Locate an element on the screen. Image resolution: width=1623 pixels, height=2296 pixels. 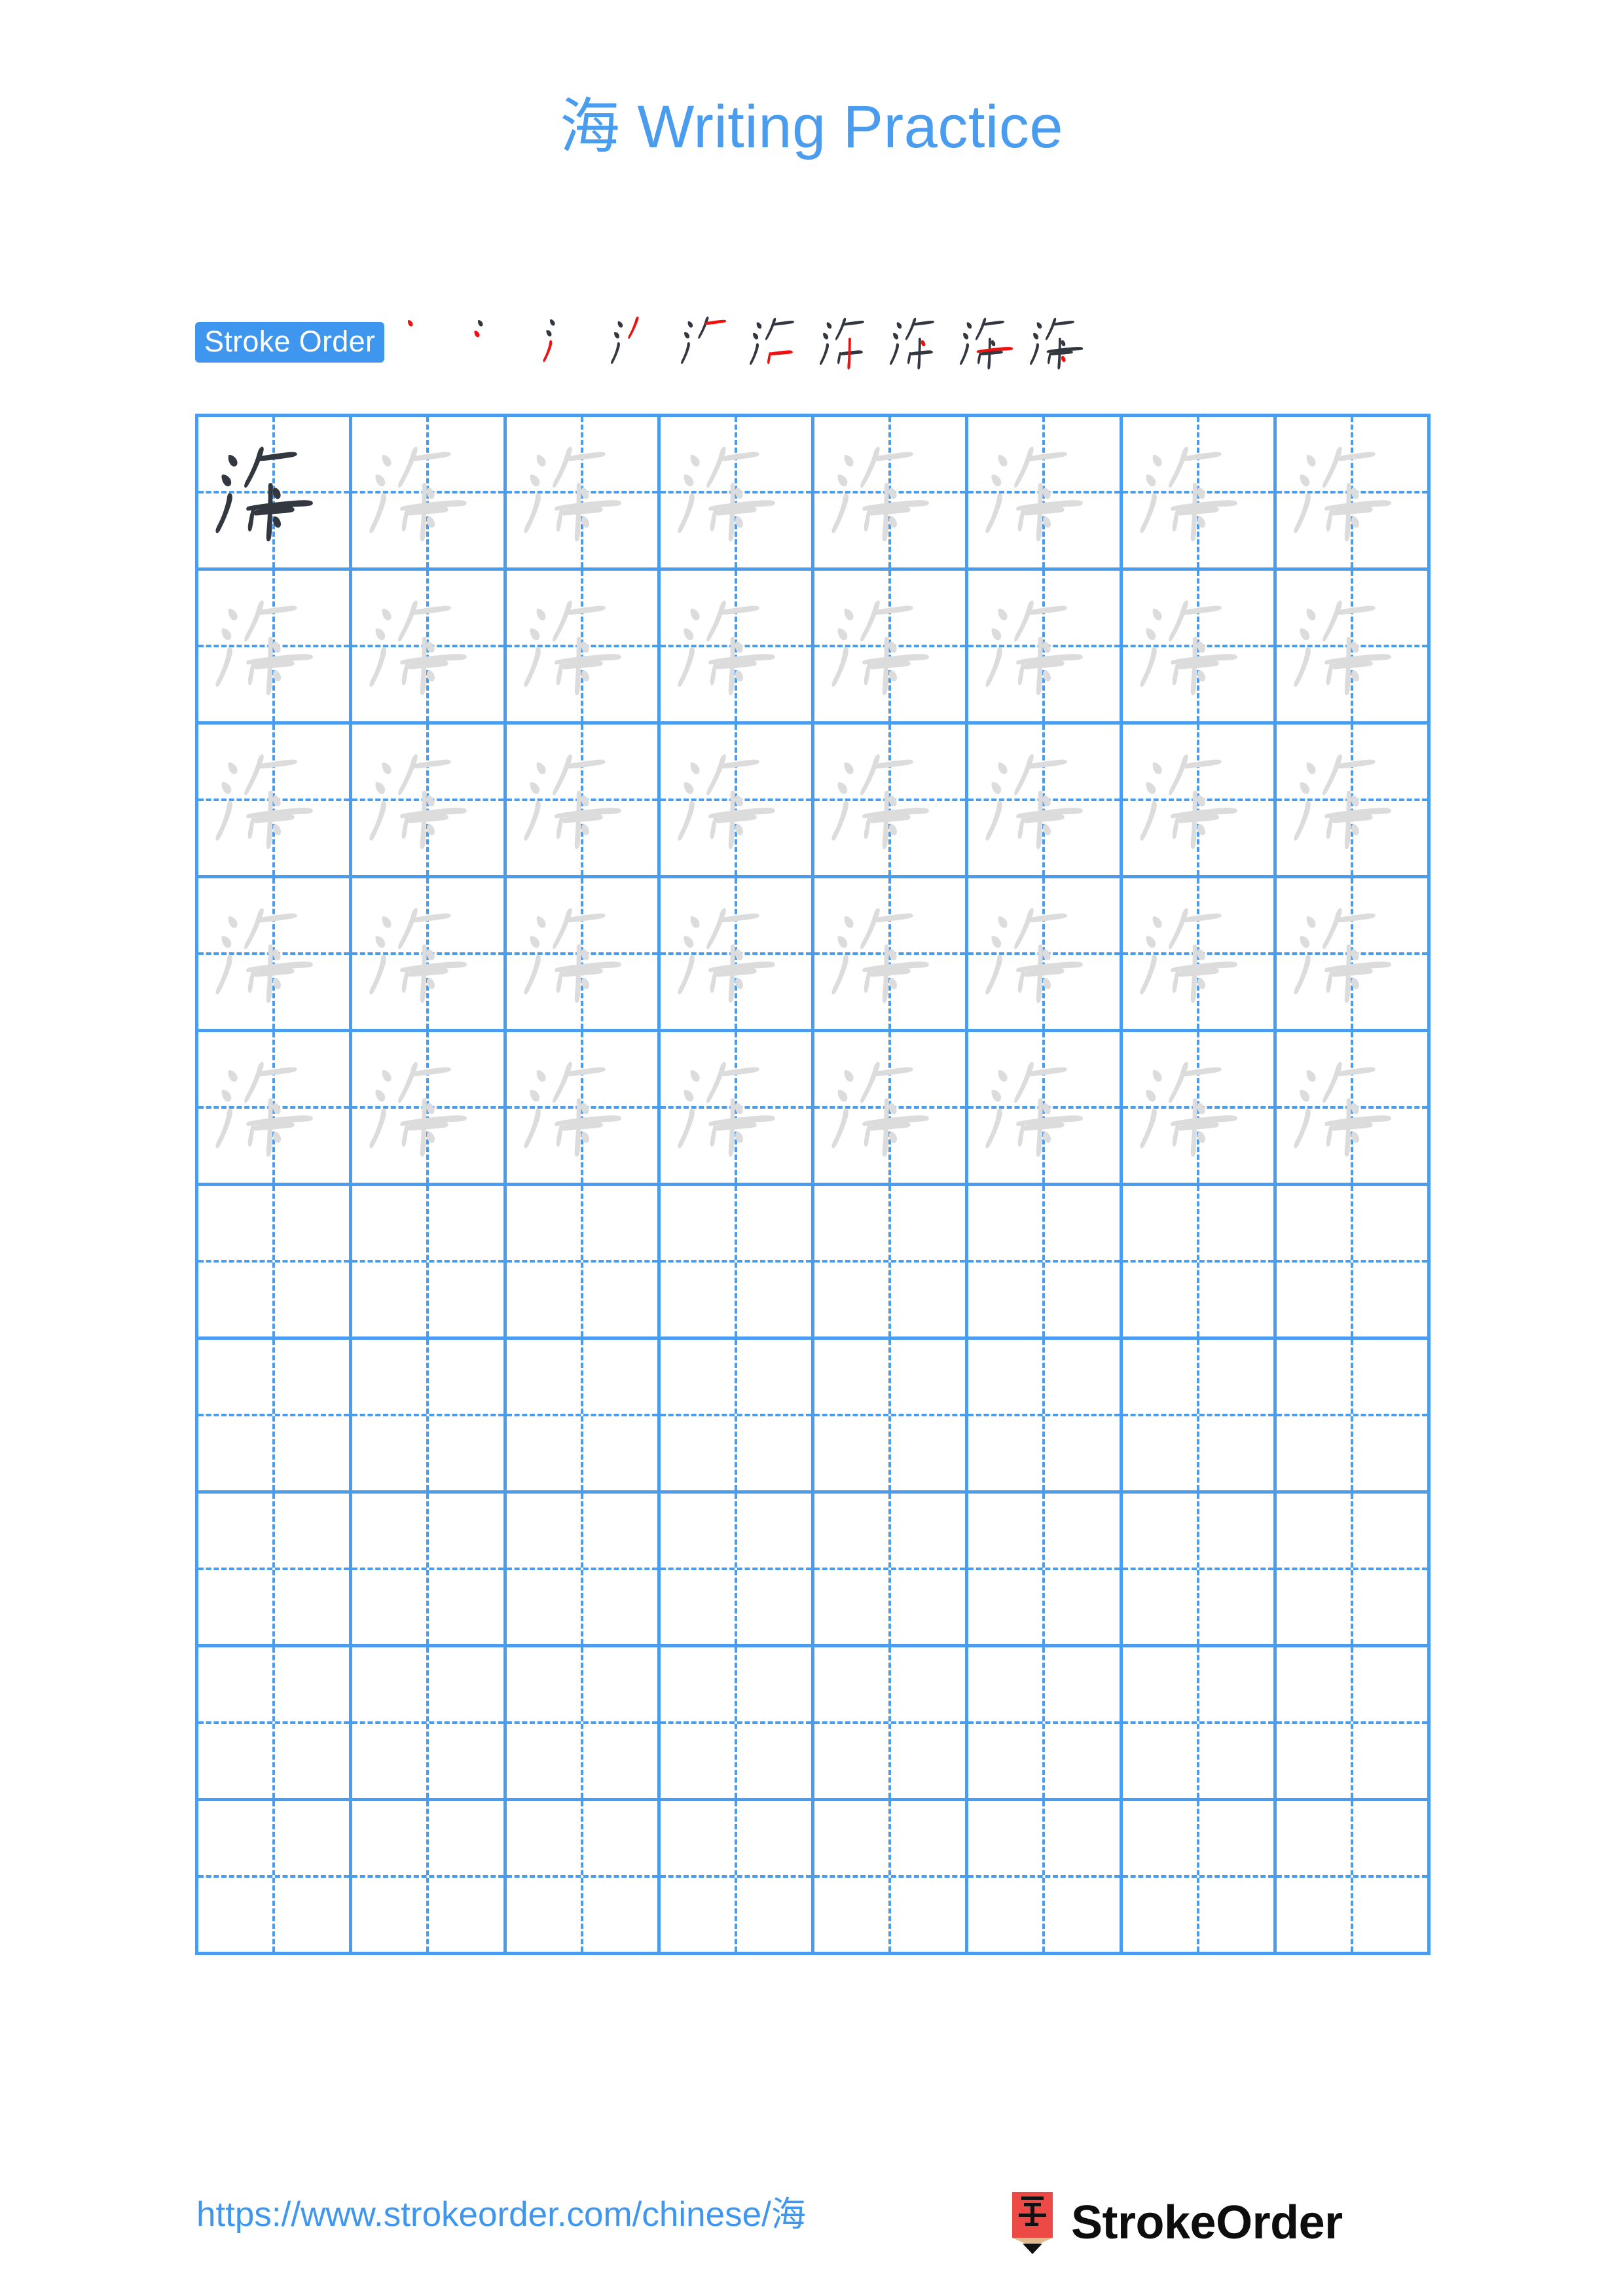
page-title-character: 海 is located at coordinates (590, 127).